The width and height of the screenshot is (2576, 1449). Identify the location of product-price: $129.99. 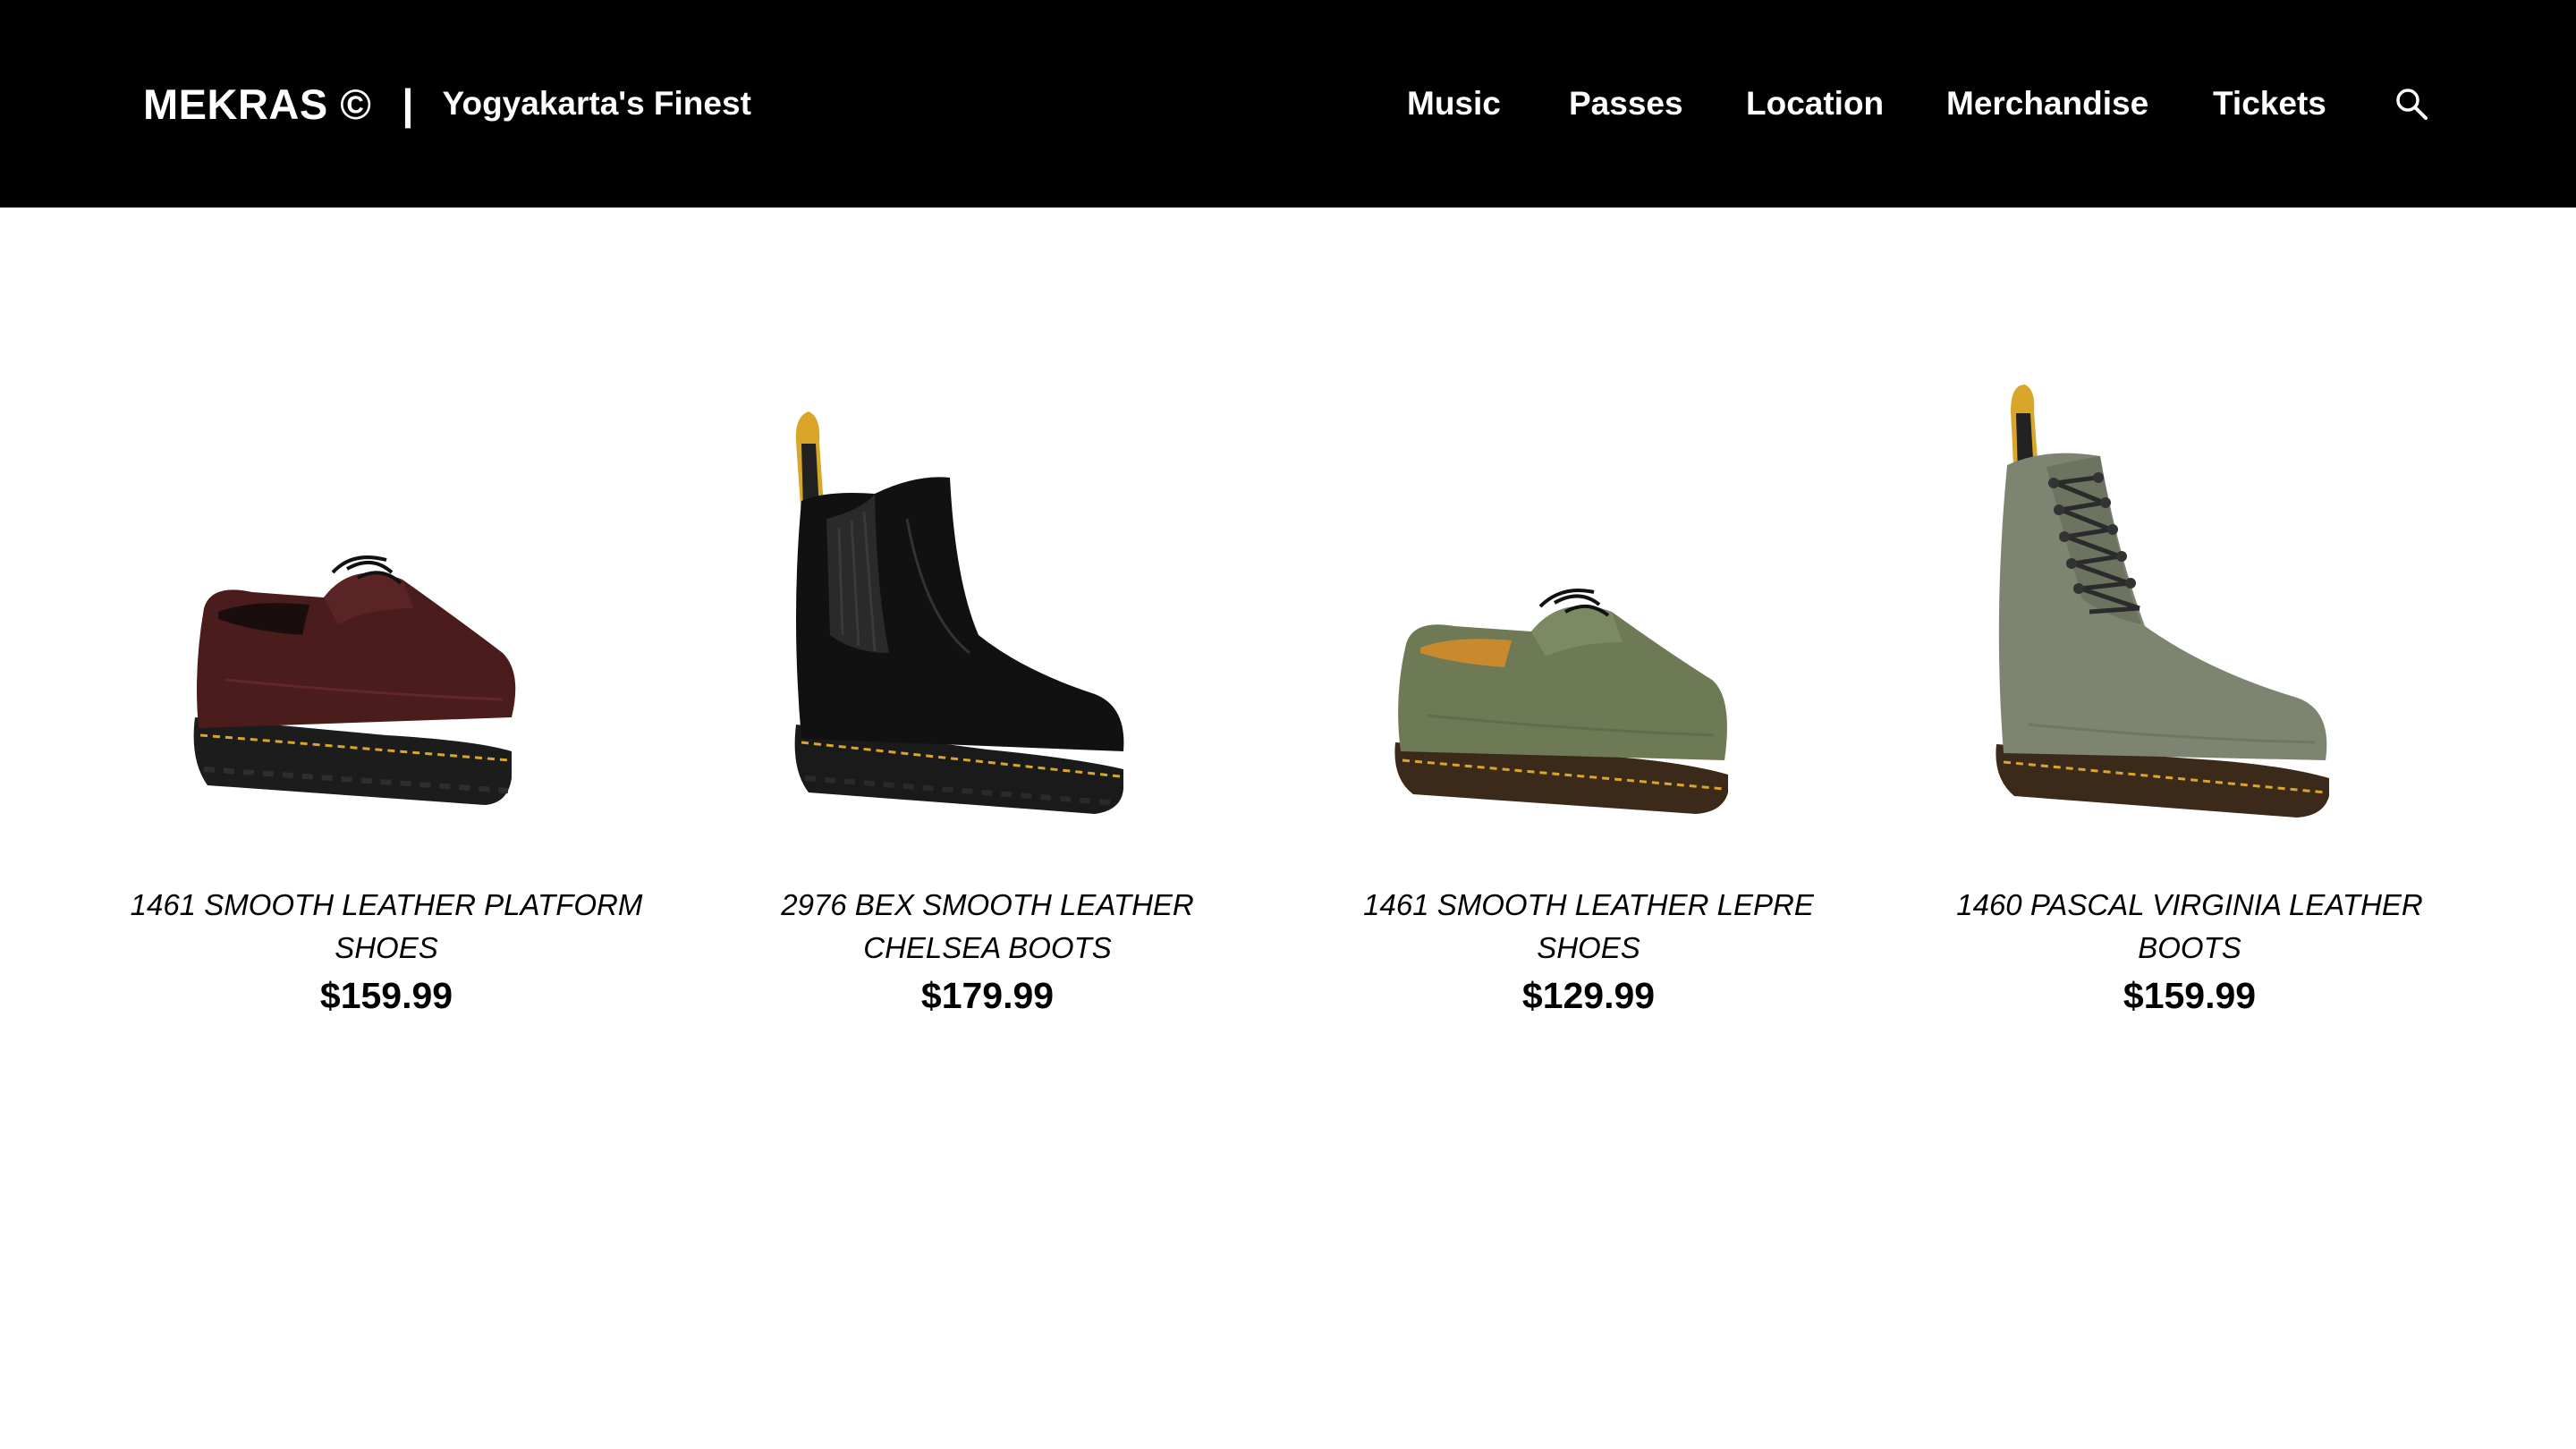
(1588, 995).